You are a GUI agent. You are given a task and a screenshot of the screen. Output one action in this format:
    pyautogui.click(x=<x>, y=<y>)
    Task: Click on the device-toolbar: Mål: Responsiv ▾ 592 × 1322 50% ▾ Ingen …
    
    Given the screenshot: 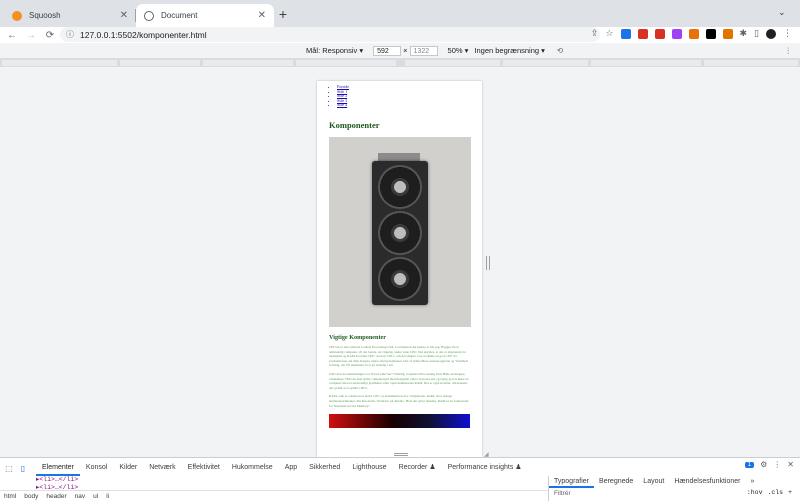 What is the action you would take?
    pyautogui.click(x=400, y=51)
    